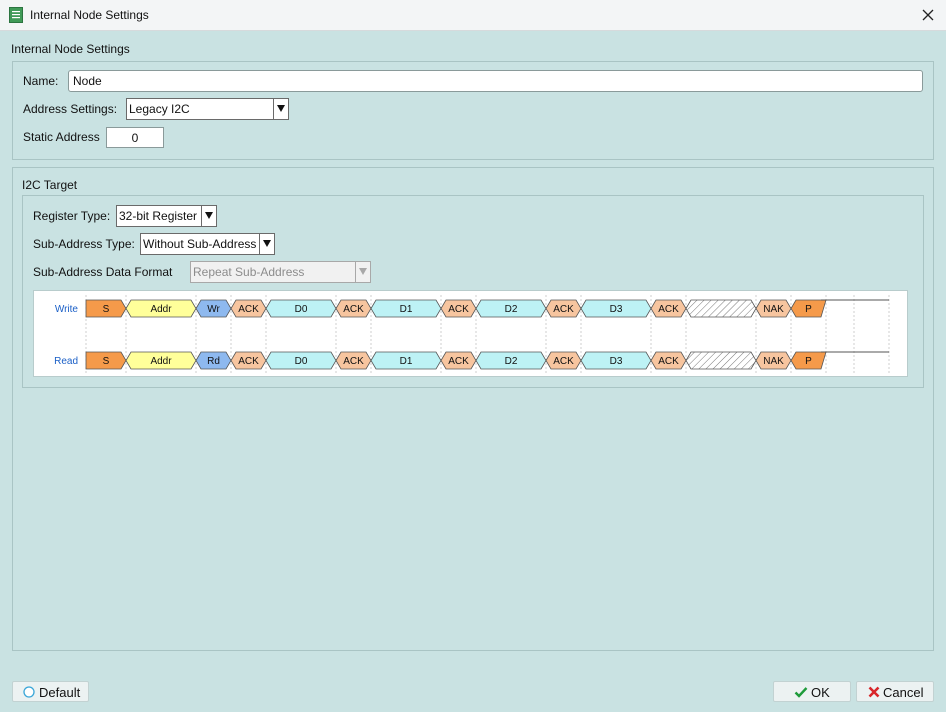 The image size is (946, 712). What do you see at coordinates (84, 244) in the screenshot?
I see `sub-address-type-label: Sub-Address Type:` at bounding box center [84, 244].